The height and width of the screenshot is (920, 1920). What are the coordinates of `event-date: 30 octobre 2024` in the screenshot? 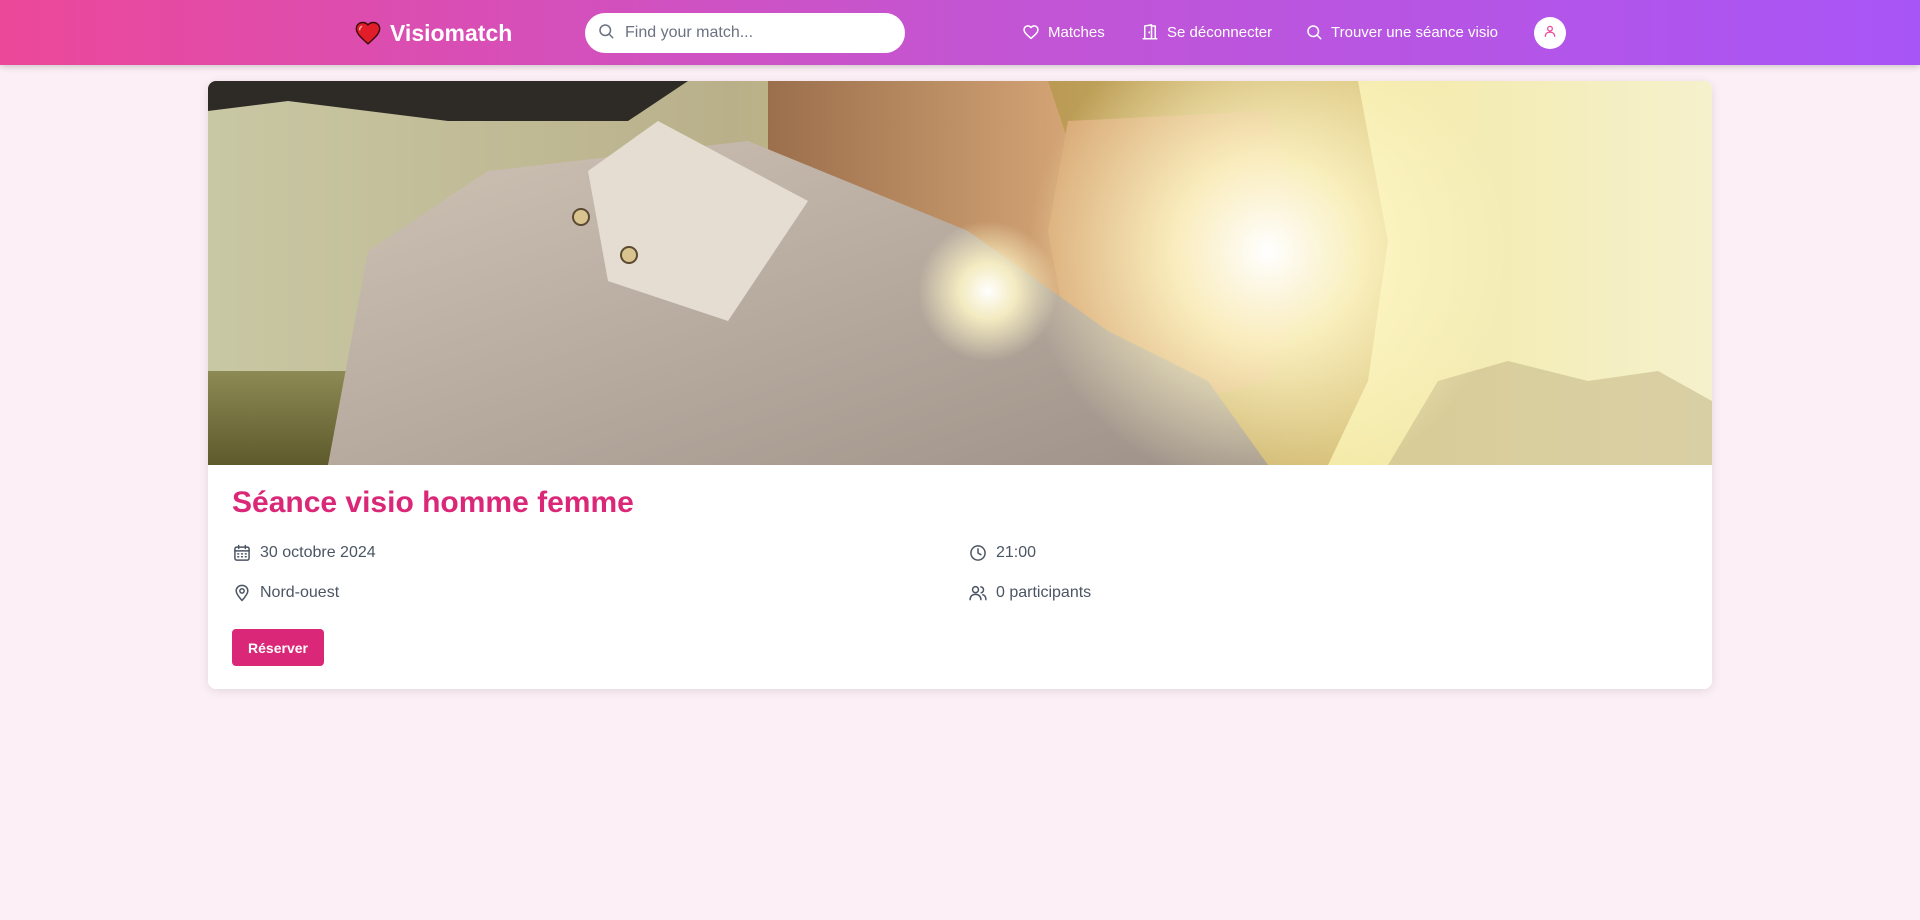 It's located at (304, 553).